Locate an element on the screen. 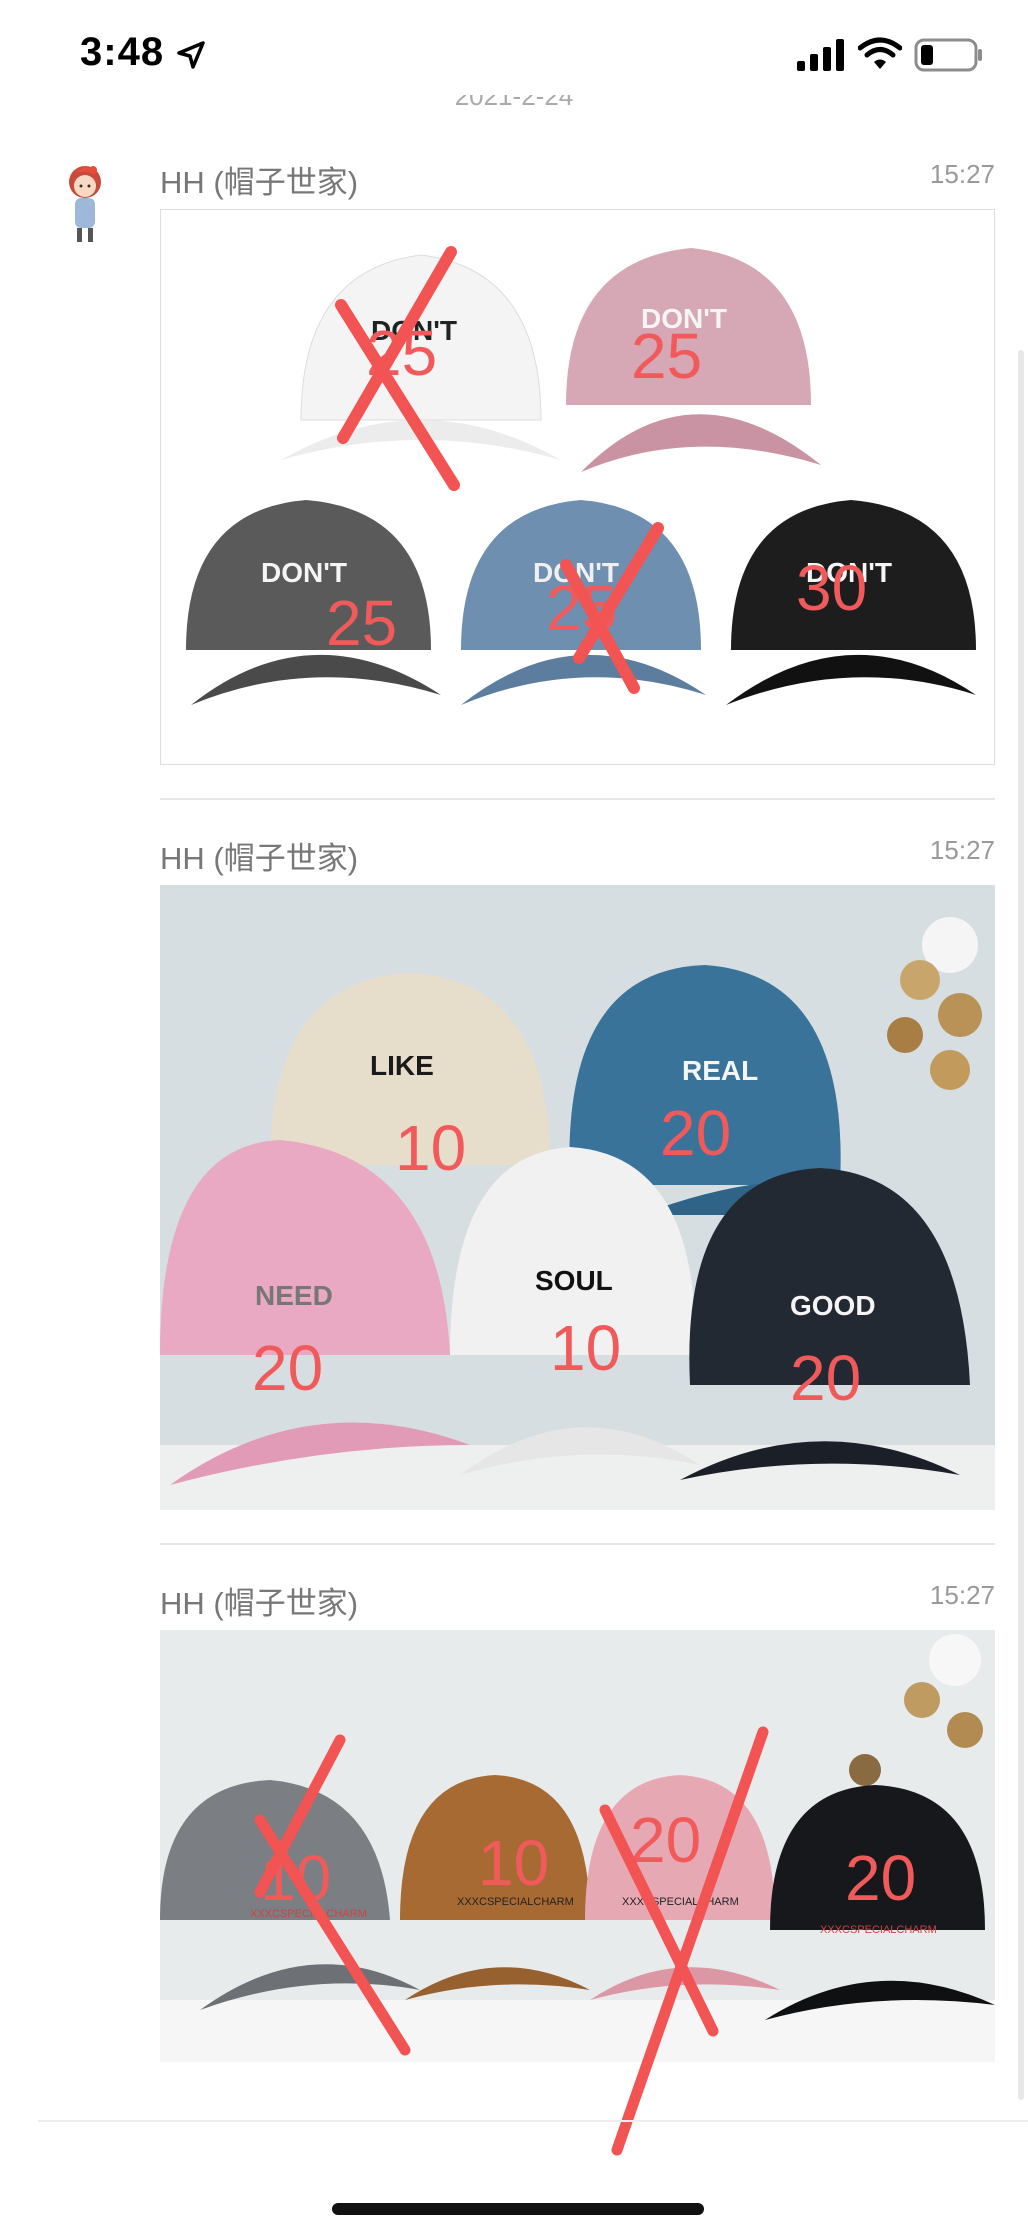 This screenshot has height=2225, width=1028. cap-label: SOUL is located at coordinates (574, 1280).